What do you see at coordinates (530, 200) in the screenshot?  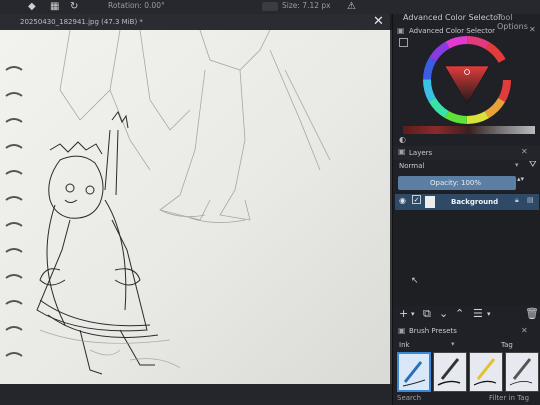 I see `alpha-lock-icon: ▤` at bounding box center [530, 200].